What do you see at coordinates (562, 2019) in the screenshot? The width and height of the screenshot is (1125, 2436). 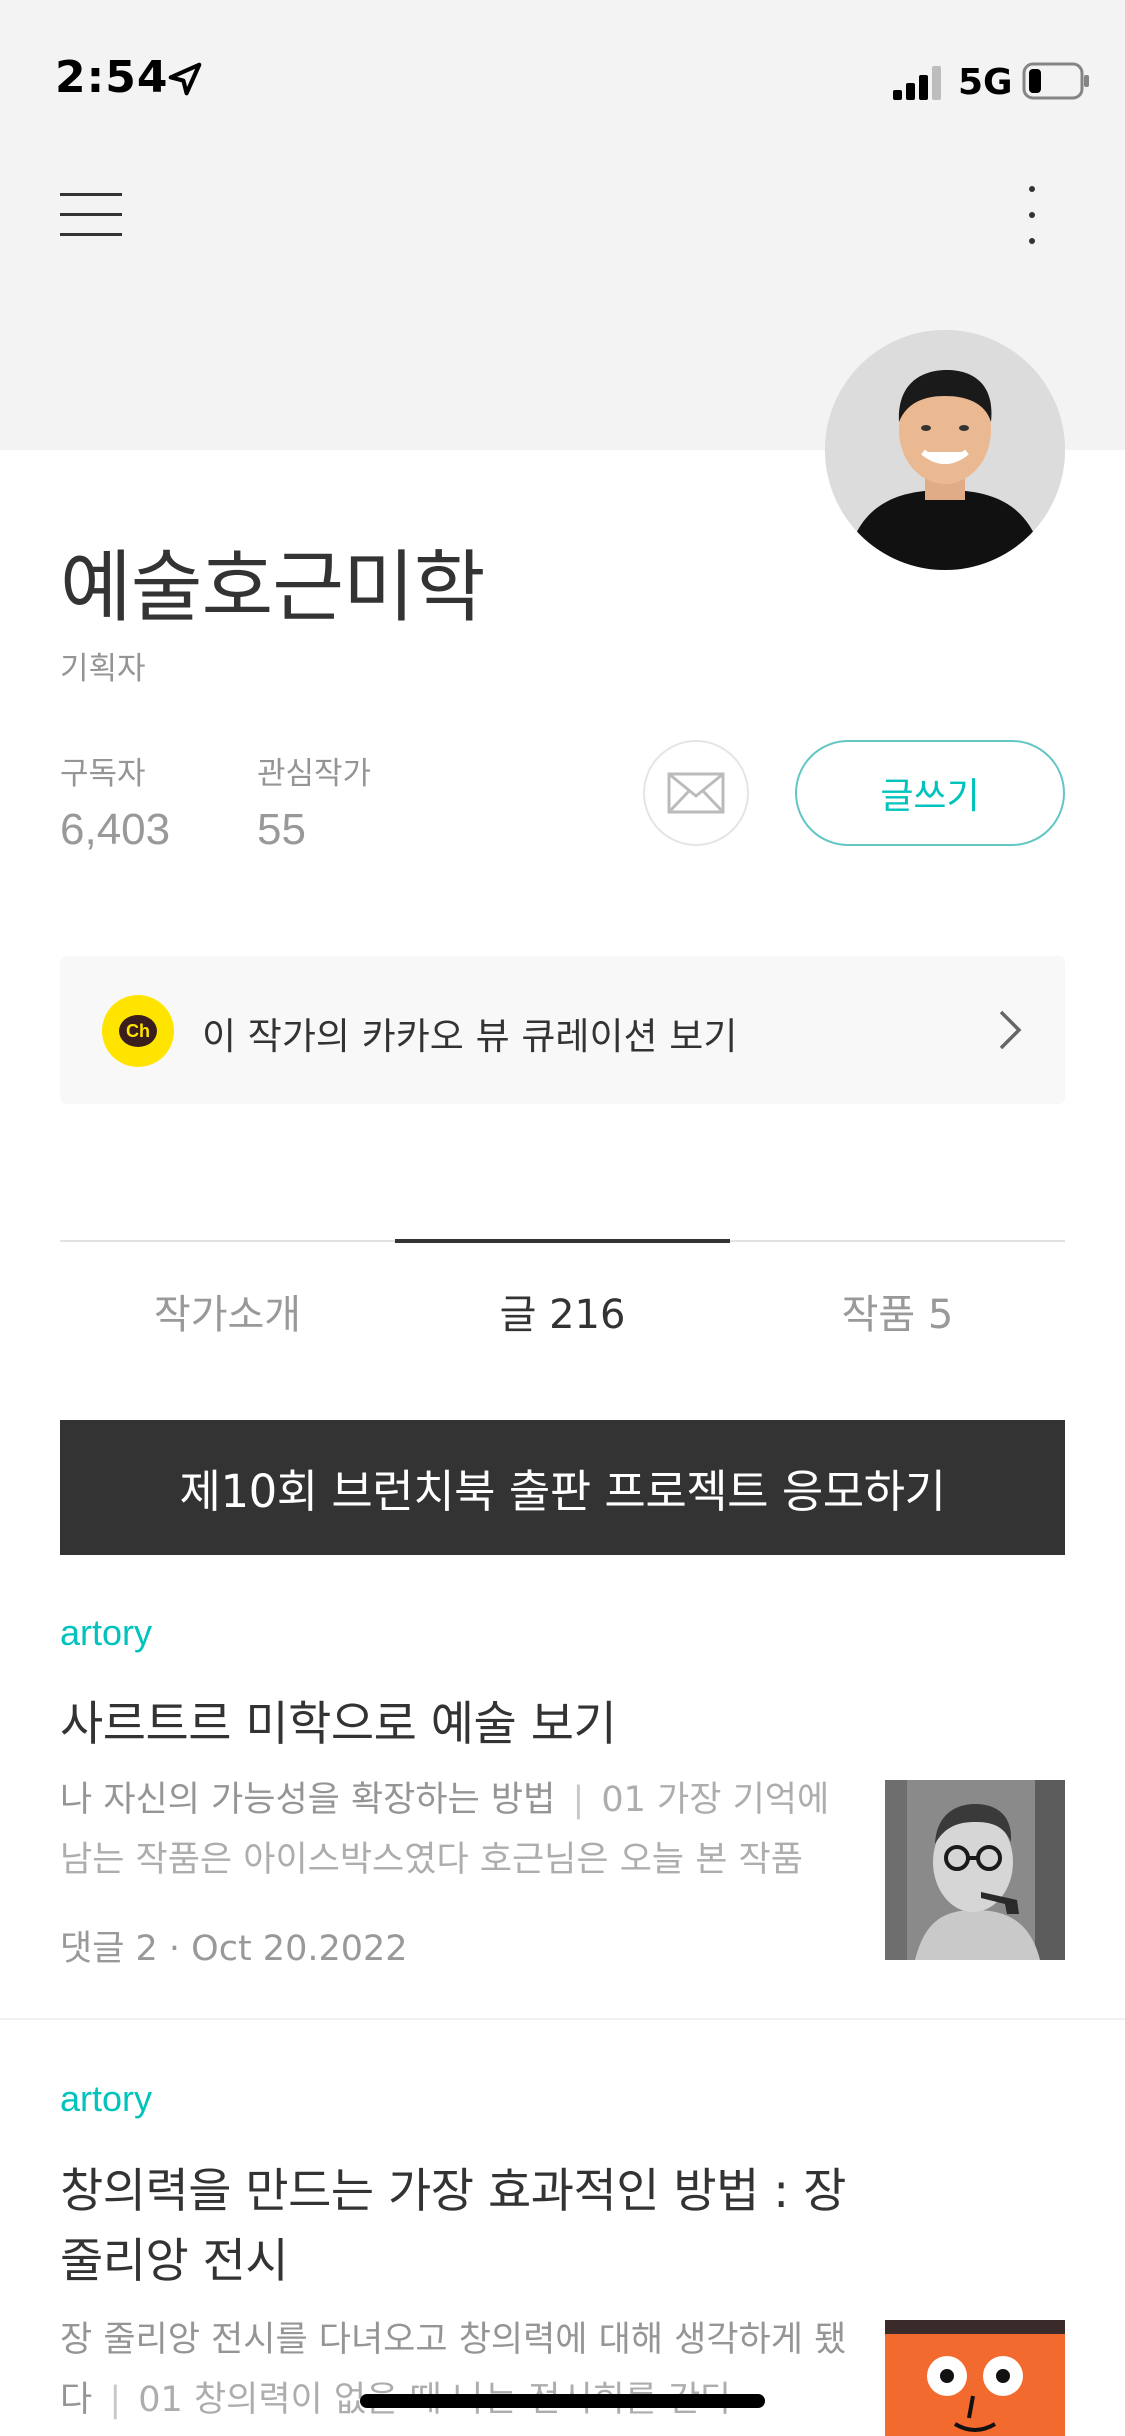 I see `article-divider` at bounding box center [562, 2019].